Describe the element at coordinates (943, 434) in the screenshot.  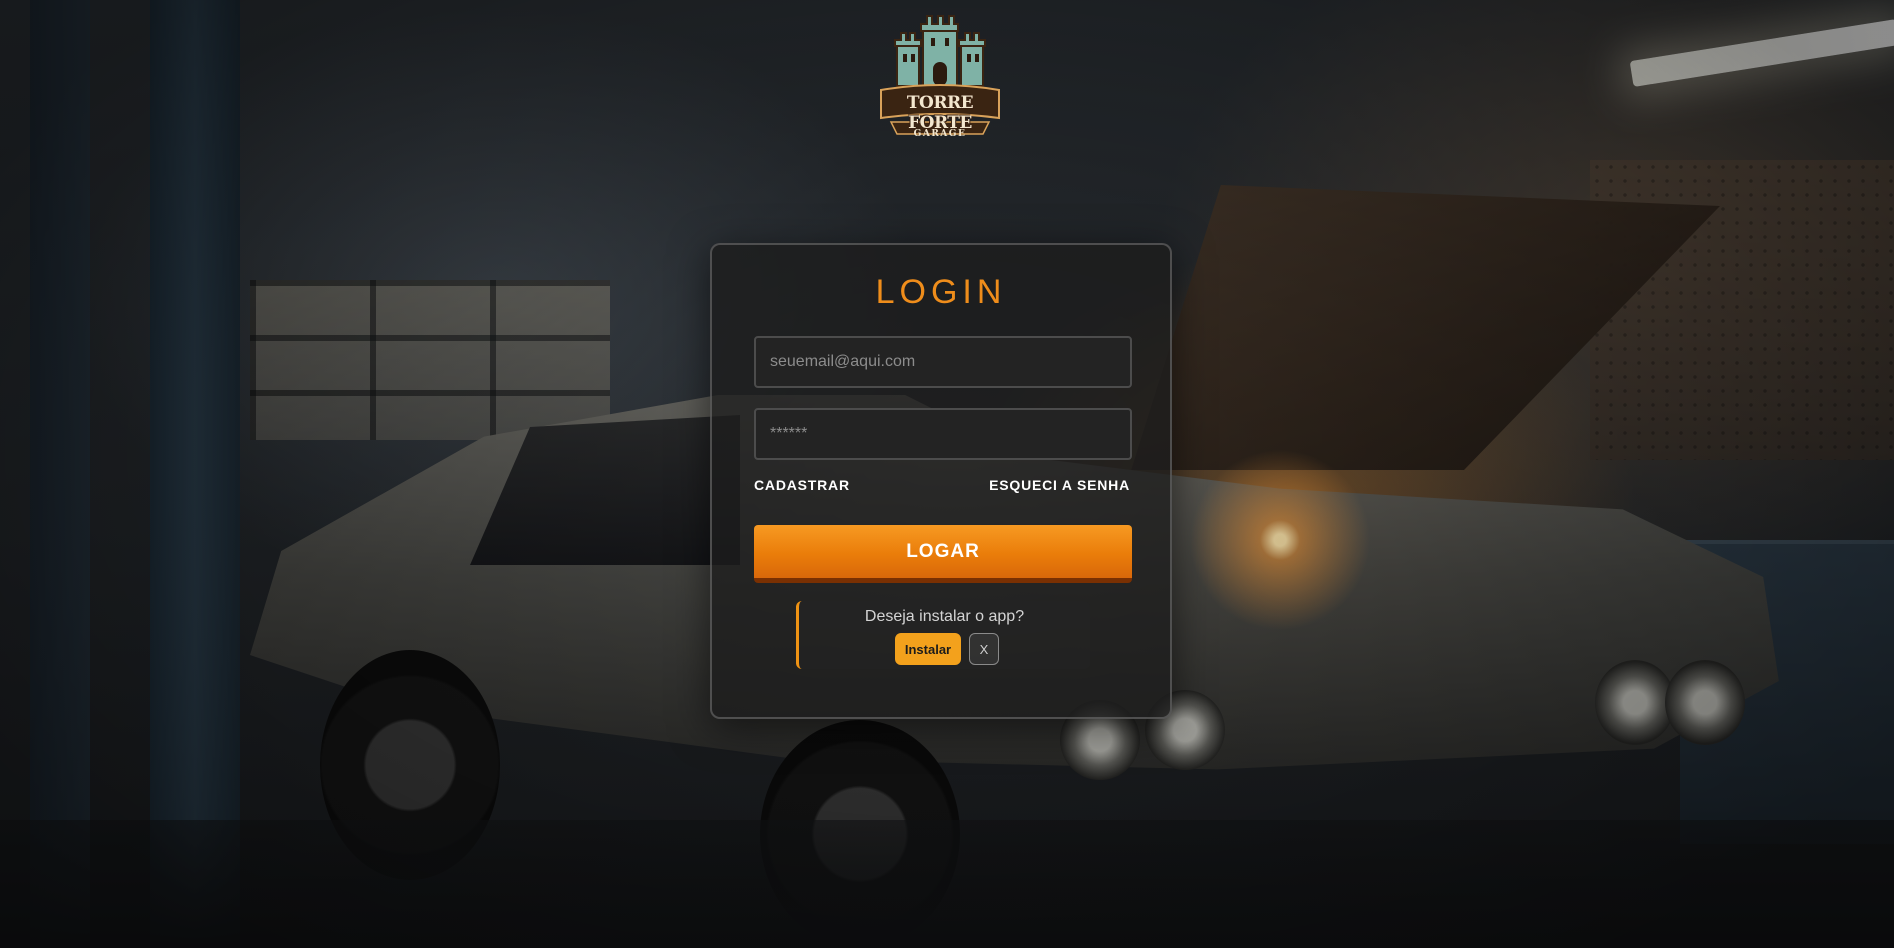
I see `password-input` at that location.